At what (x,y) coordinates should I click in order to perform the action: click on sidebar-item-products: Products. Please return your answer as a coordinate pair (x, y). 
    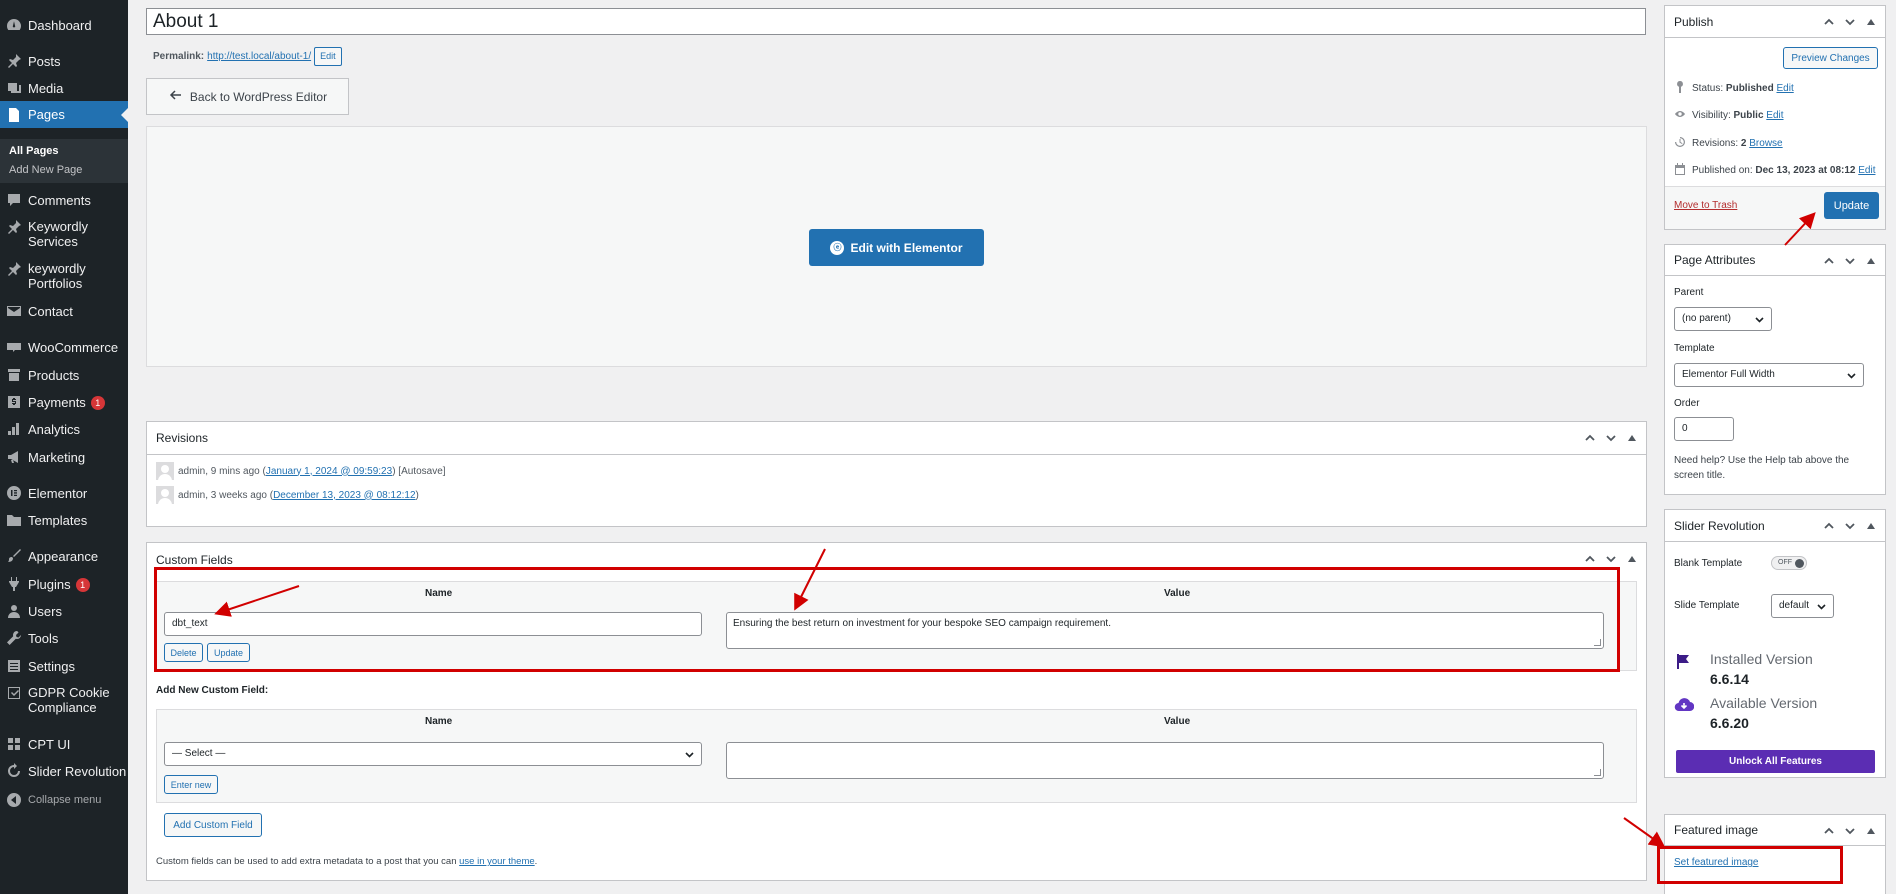
    Looking at the image, I should click on (64, 375).